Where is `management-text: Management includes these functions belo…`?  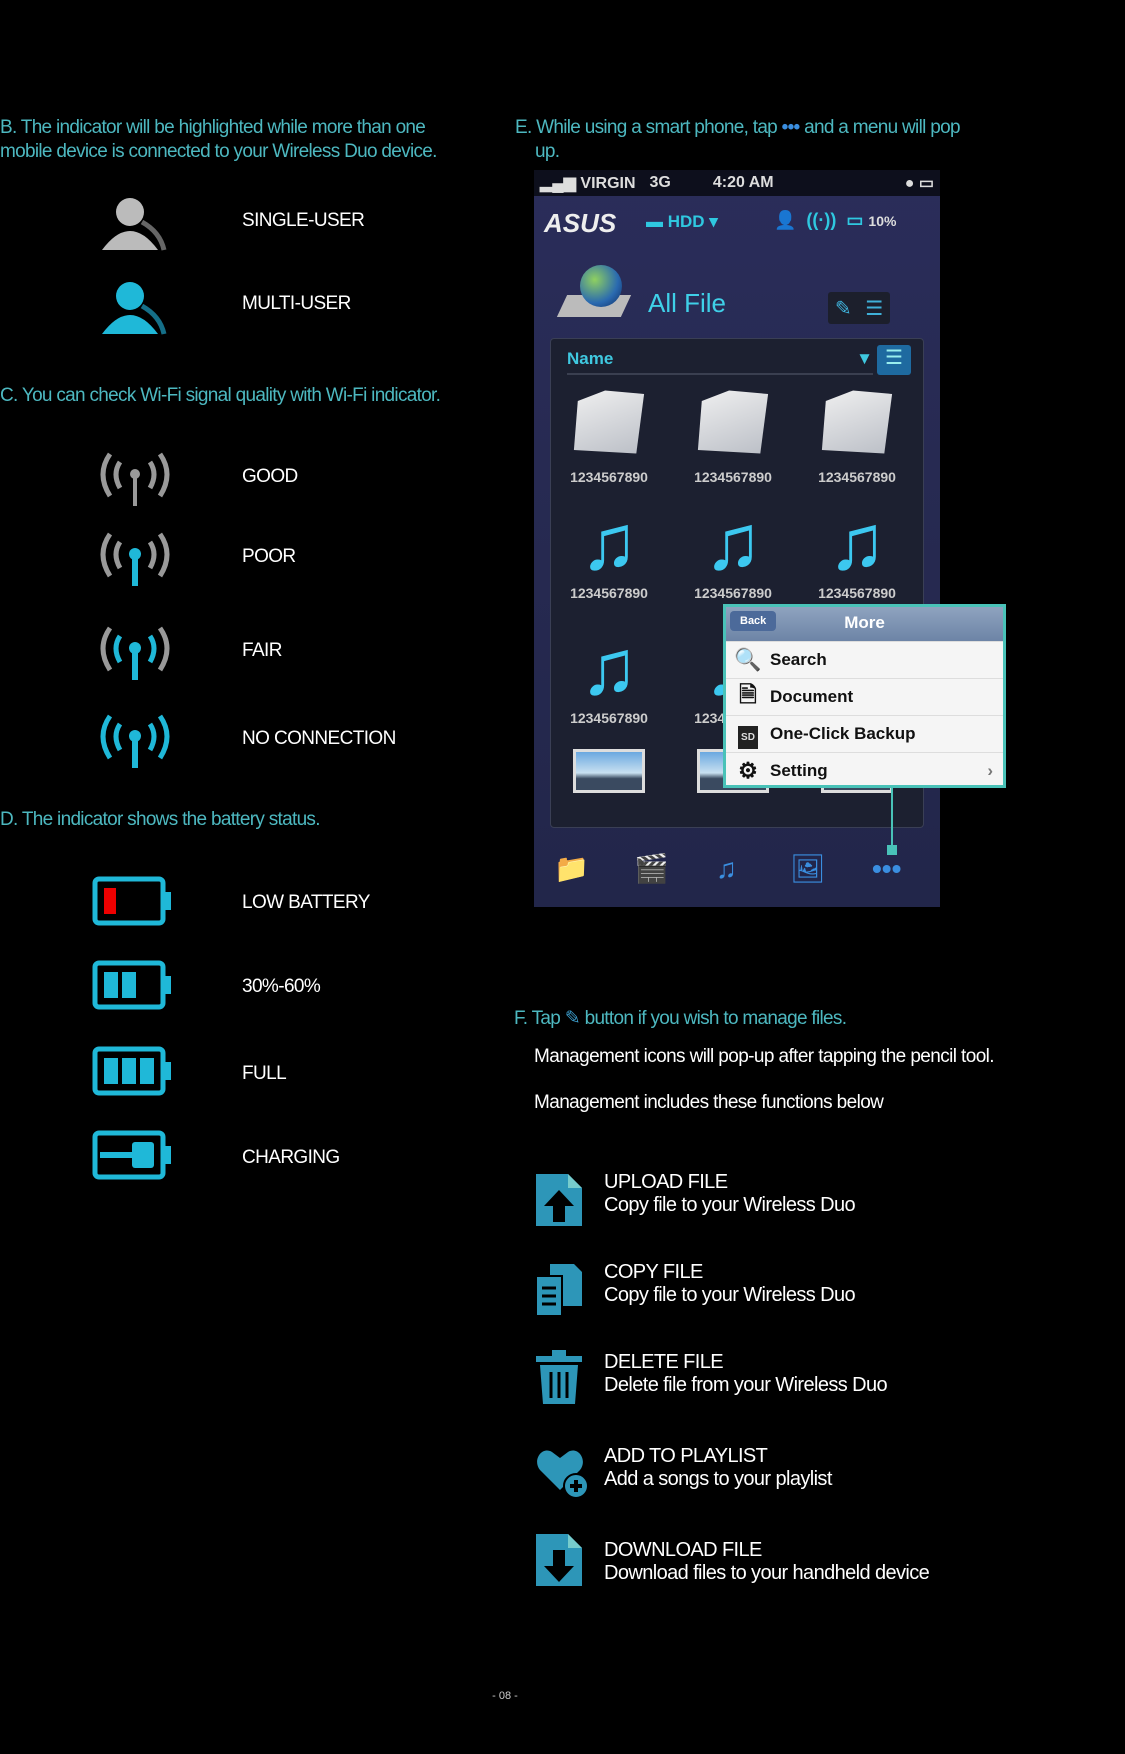 management-text: Management includes these functions belo… is located at coordinates (709, 1102).